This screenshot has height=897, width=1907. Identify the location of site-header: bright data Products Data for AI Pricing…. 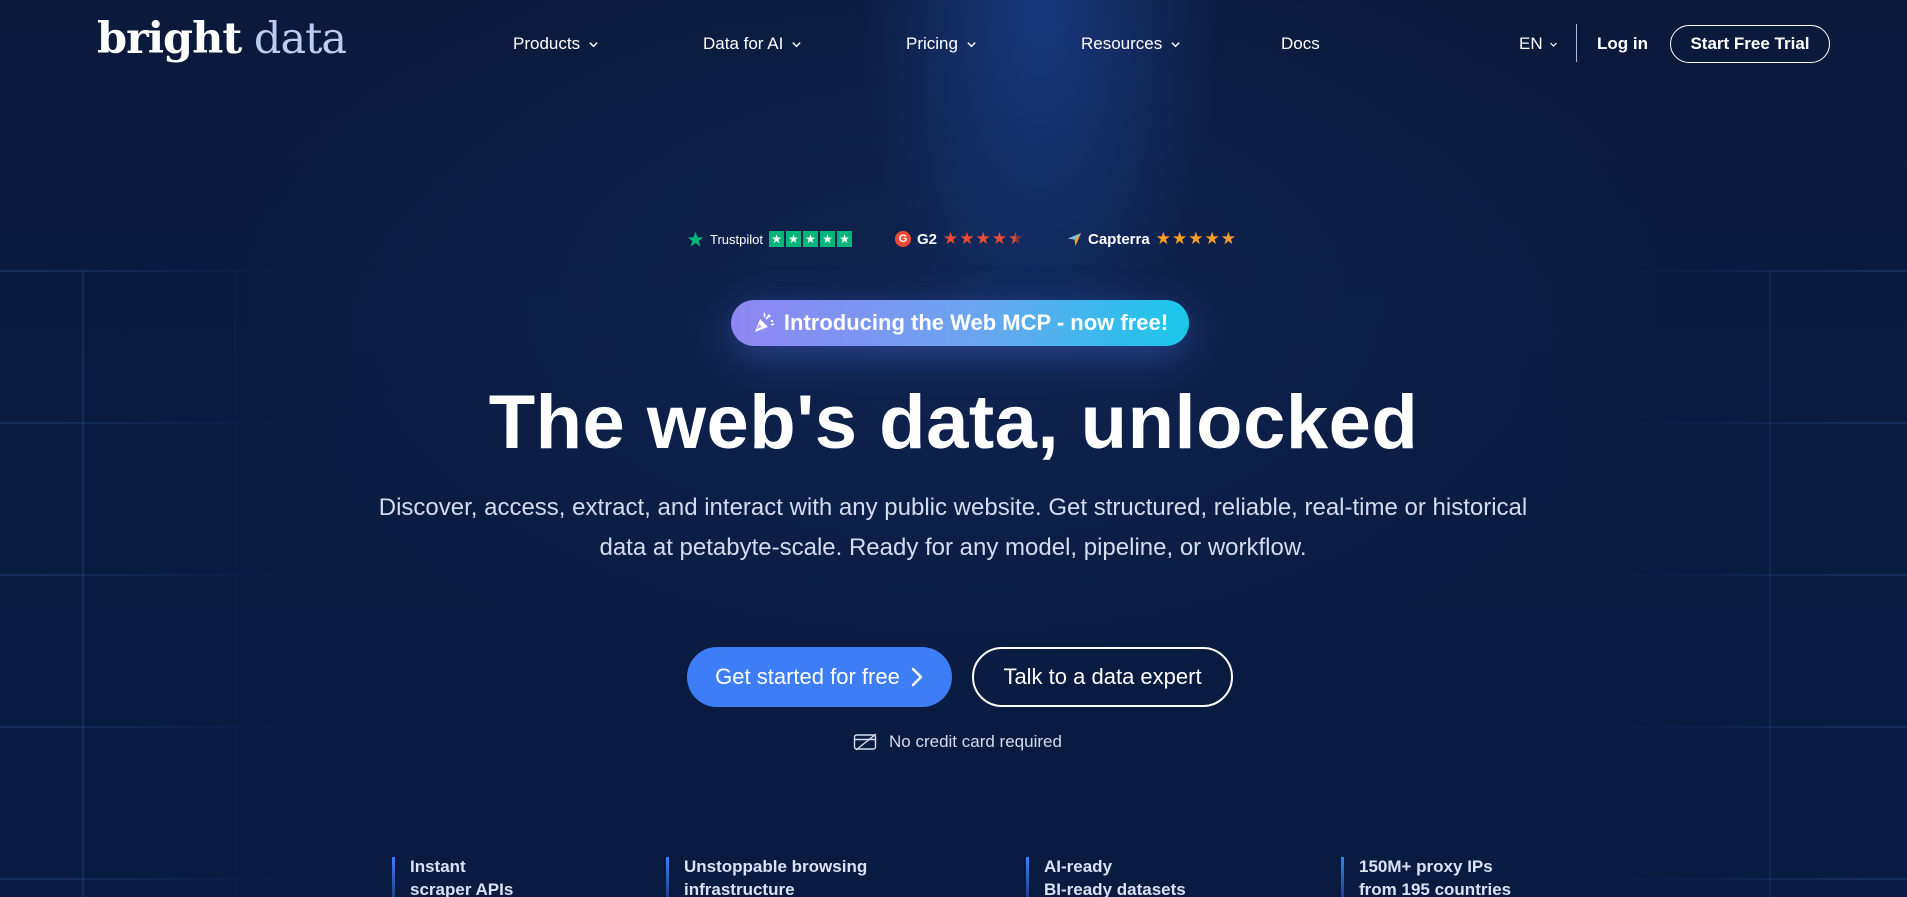
(953, 43).